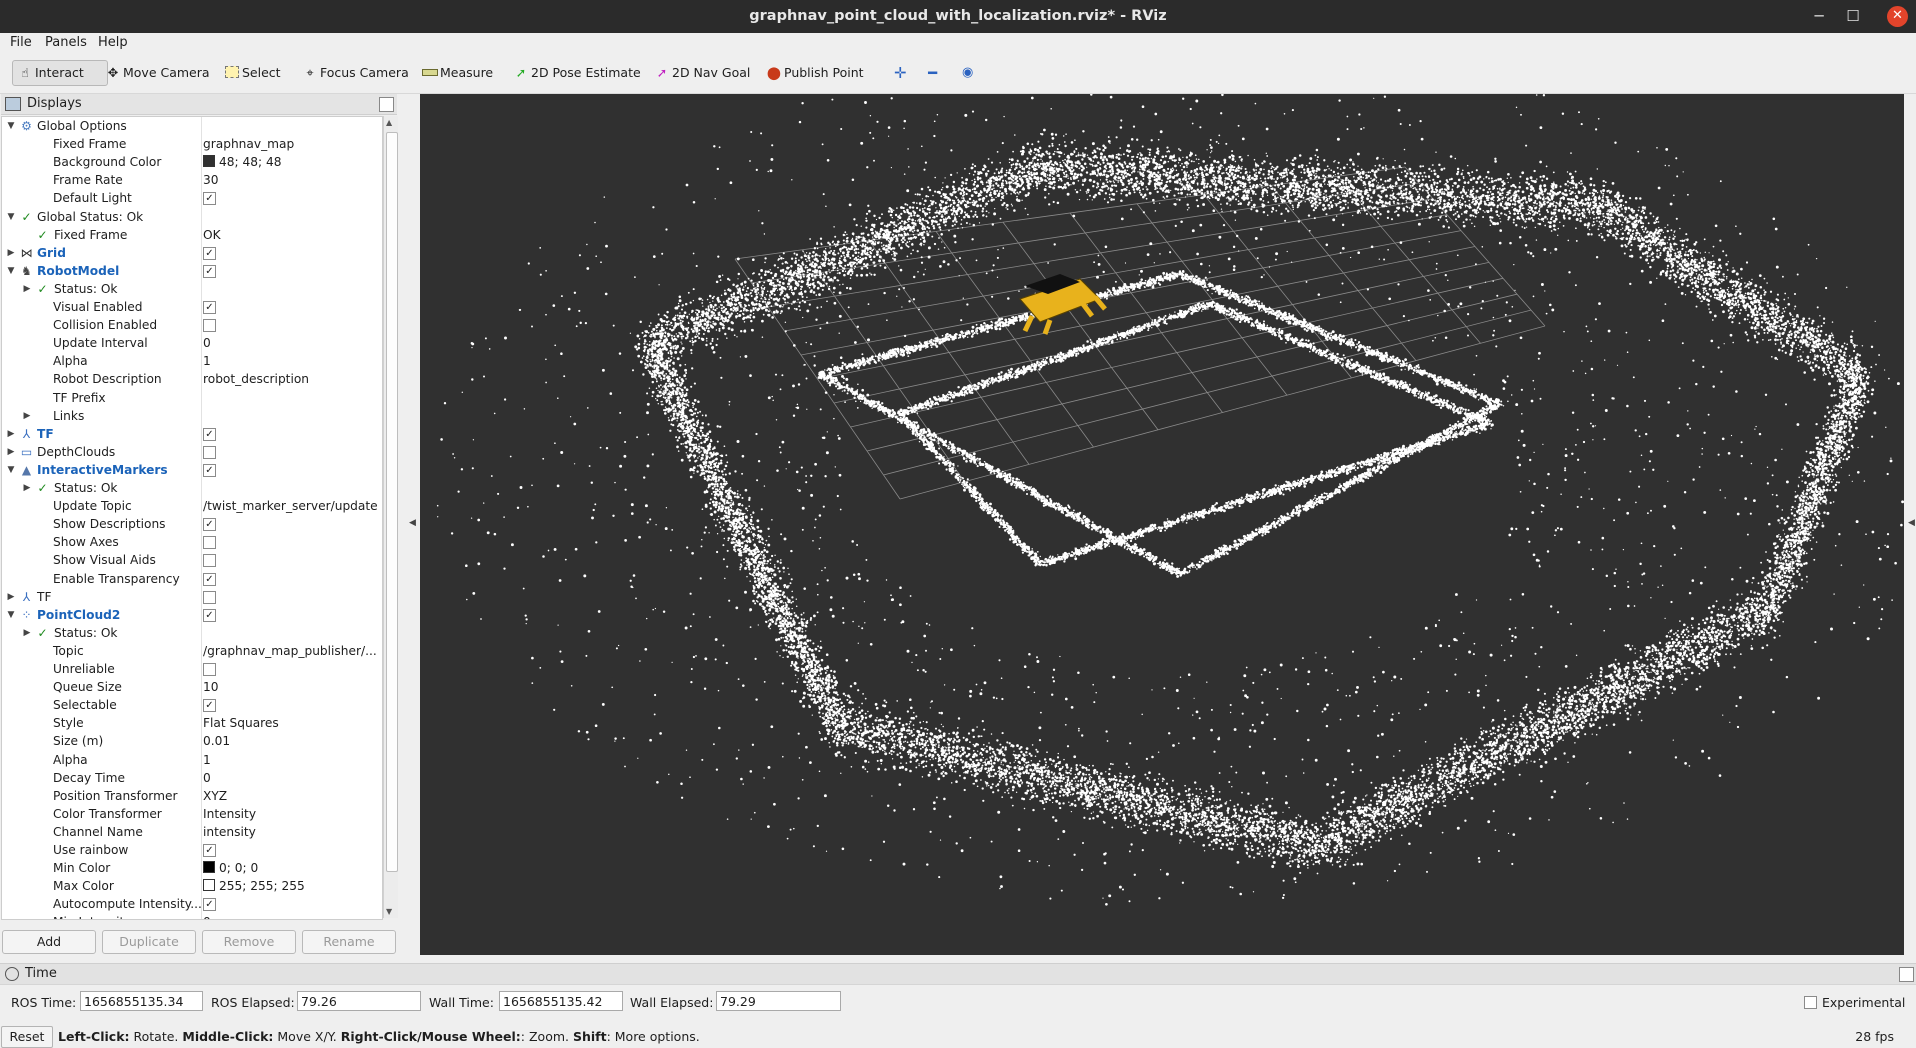 The image size is (1916, 1048). I want to click on display-row: Channel Name intensity, so click(192, 832).